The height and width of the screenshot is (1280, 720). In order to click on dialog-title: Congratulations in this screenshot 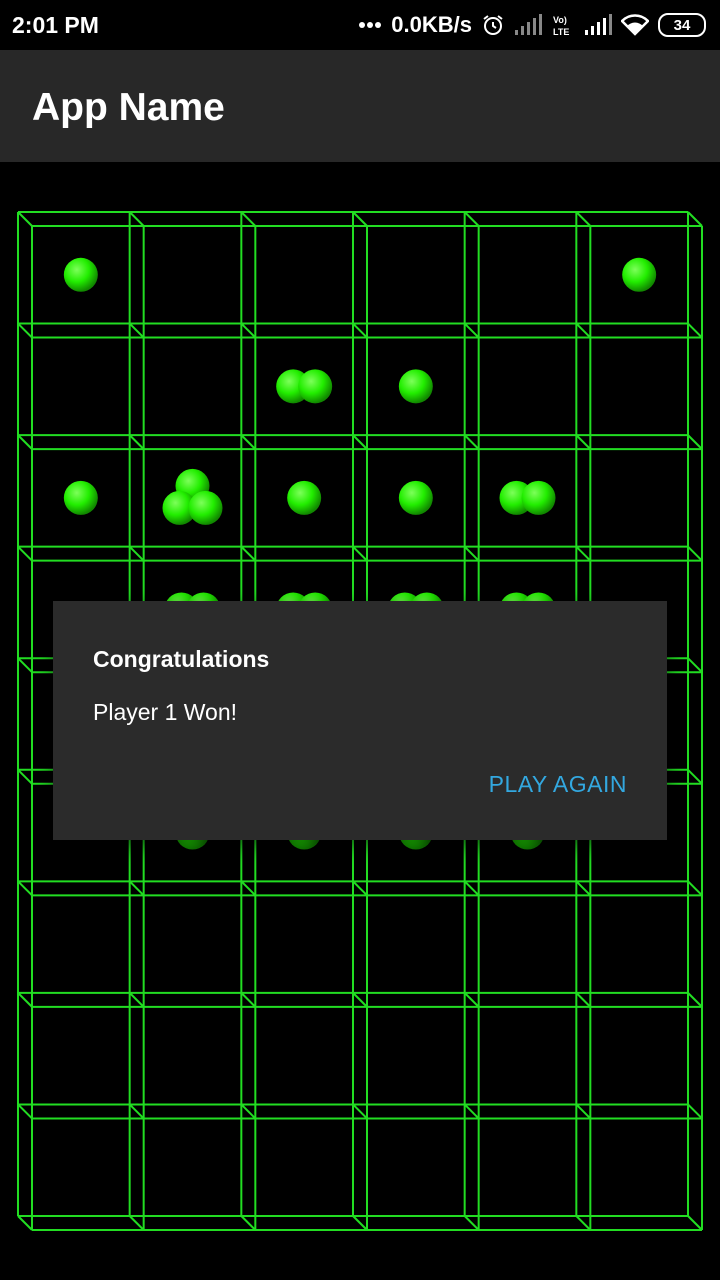, I will do `click(181, 659)`.